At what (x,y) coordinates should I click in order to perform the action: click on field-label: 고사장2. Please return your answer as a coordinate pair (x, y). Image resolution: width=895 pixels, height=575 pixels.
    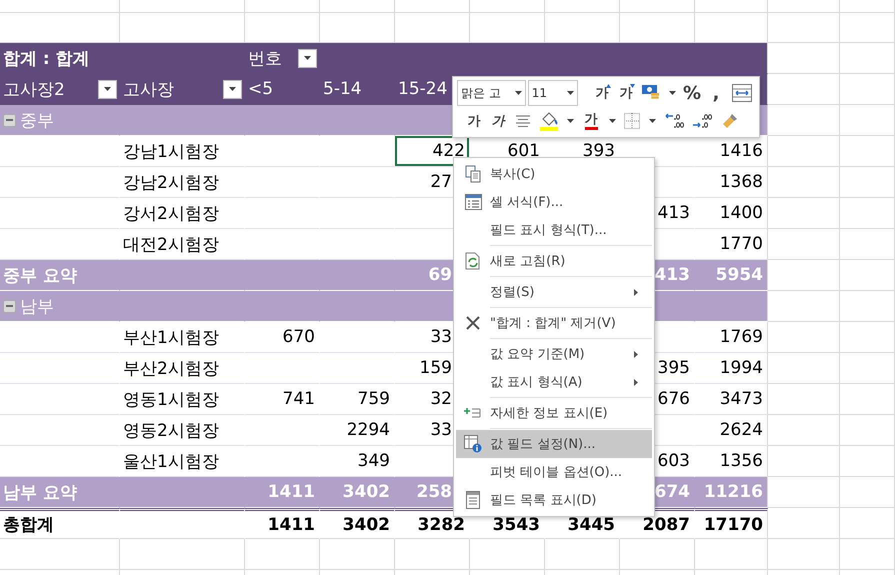
    Looking at the image, I should click on (34, 89).